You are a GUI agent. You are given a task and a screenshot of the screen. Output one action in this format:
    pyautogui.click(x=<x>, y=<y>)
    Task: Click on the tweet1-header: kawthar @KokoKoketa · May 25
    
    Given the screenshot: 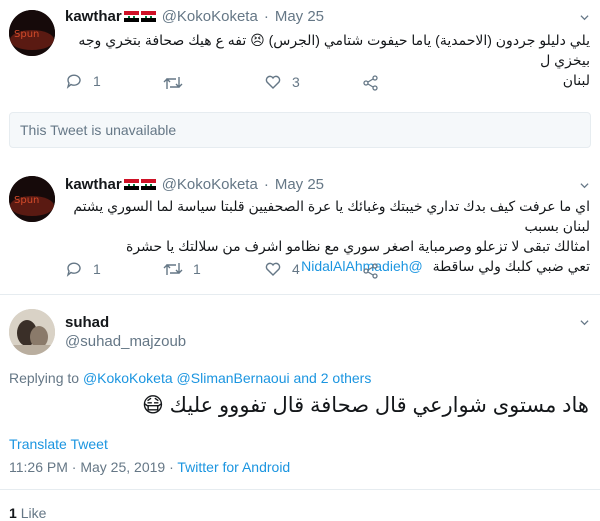 What is the action you would take?
    pyautogui.click(x=194, y=16)
    